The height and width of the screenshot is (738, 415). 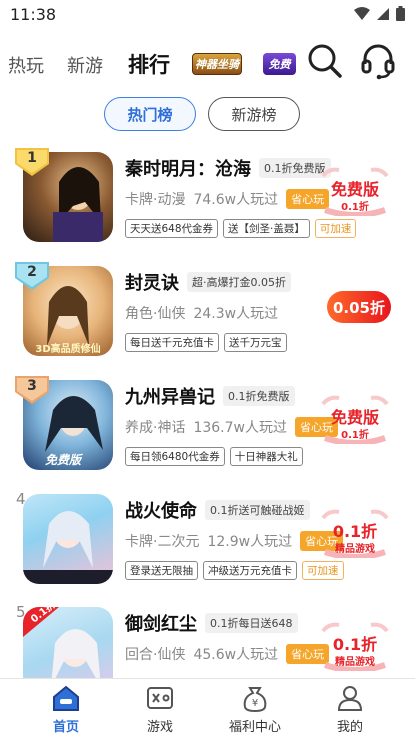 I want to click on top-nav: 热玩 新游 排行 神器坐骑 免费, so click(x=207, y=63).